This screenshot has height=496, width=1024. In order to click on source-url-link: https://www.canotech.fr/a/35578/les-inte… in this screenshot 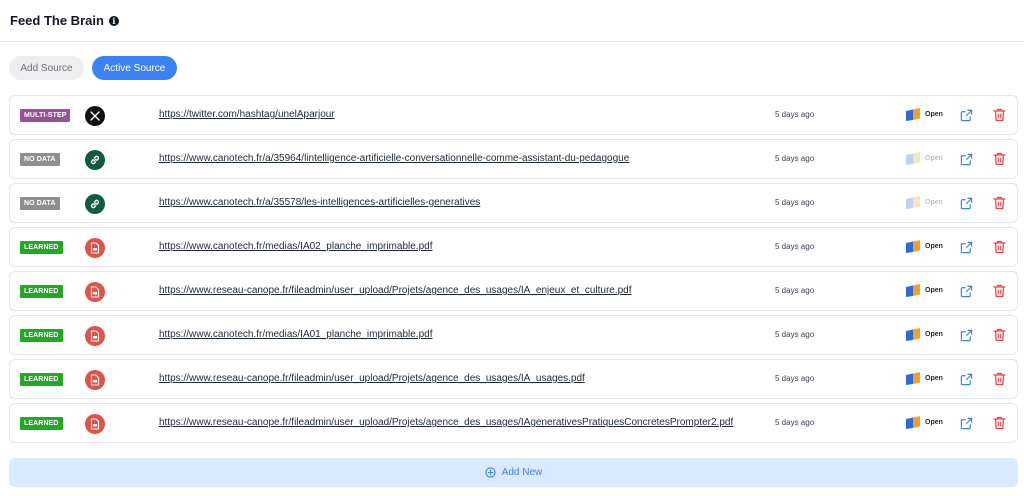, I will do `click(319, 202)`.